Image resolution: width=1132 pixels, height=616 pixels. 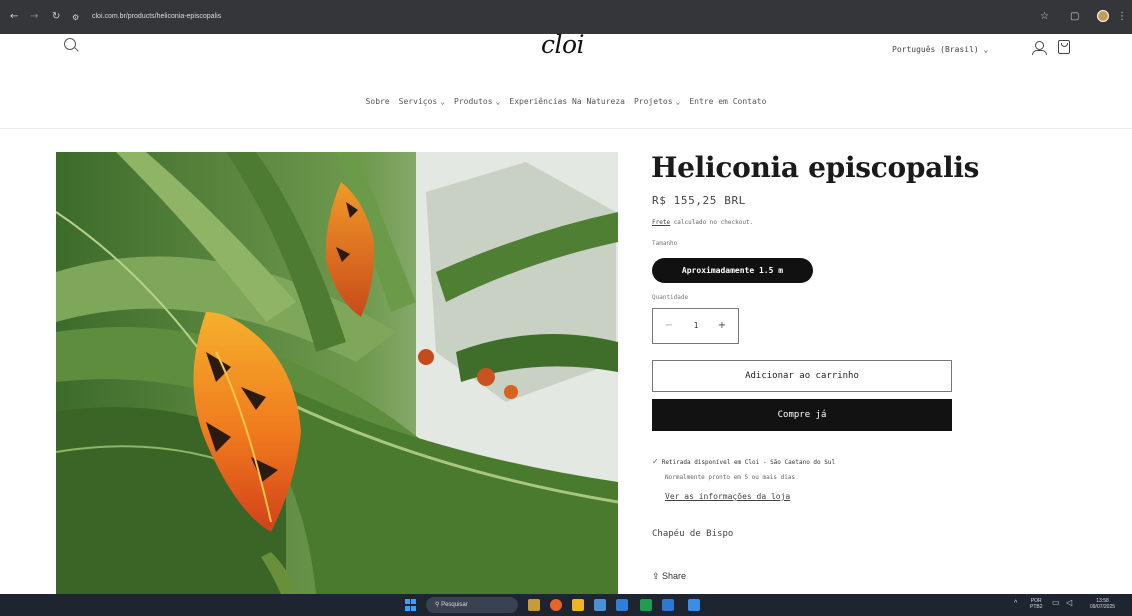 What do you see at coordinates (1056, 603) in the screenshot?
I see `network-icon: ▭` at bounding box center [1056, 603].